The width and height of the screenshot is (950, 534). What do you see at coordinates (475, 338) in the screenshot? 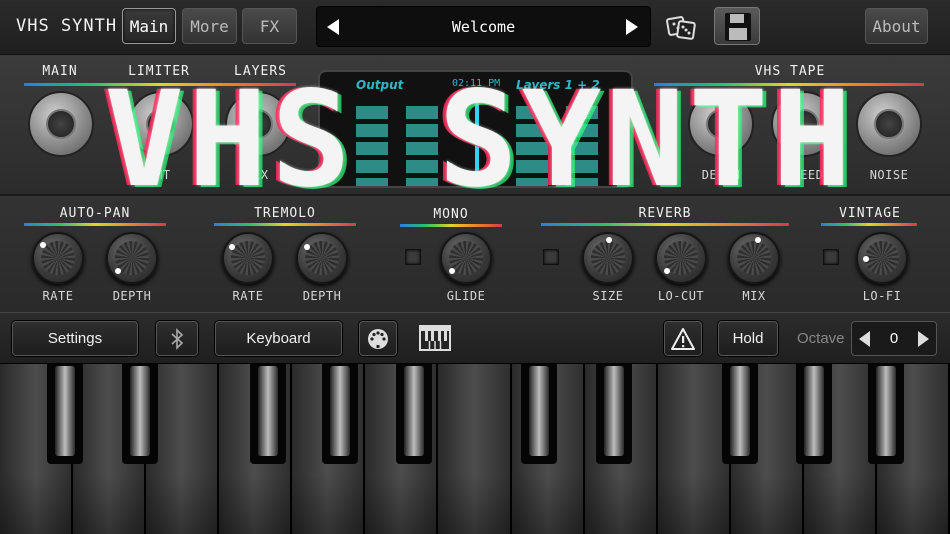
I see `control-bar: Settings Keyboard Hold Octave 0` at bounding box center [475, 338].